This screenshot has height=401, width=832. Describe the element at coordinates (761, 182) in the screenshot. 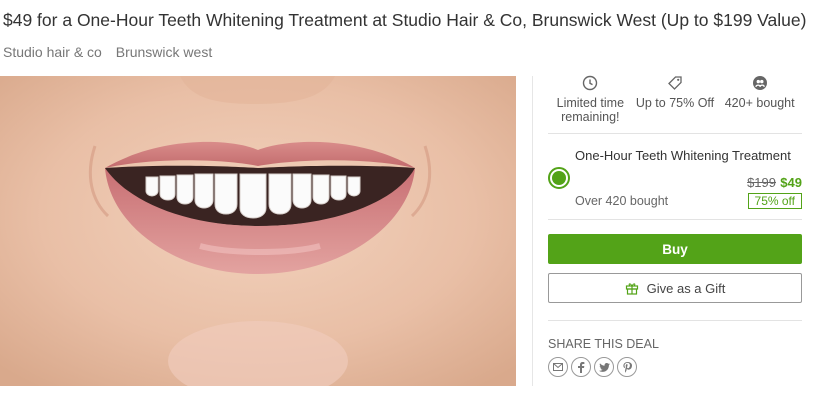

I see `original-price: $199` at that location.